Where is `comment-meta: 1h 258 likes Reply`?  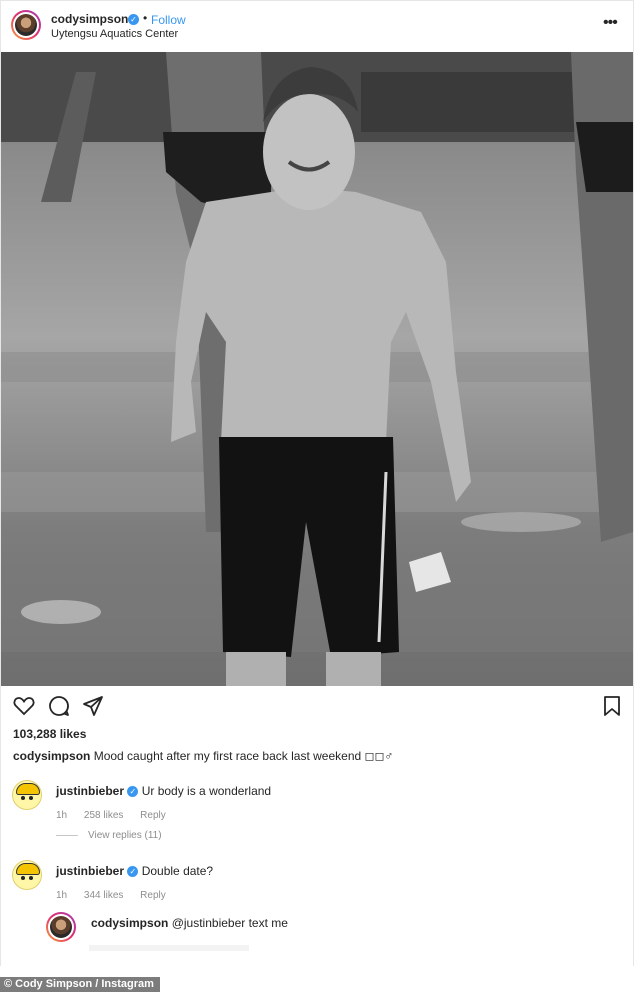 comment-meta: 1h 258 likes Reply is located at coordinates (118, 815).